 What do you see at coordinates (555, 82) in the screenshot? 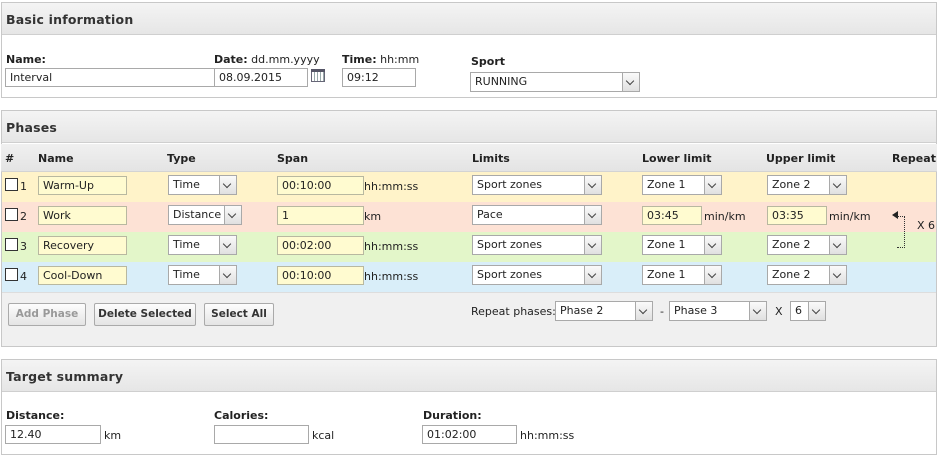
I see `sport-select: RUNNING` at bounding box center [555, 82].